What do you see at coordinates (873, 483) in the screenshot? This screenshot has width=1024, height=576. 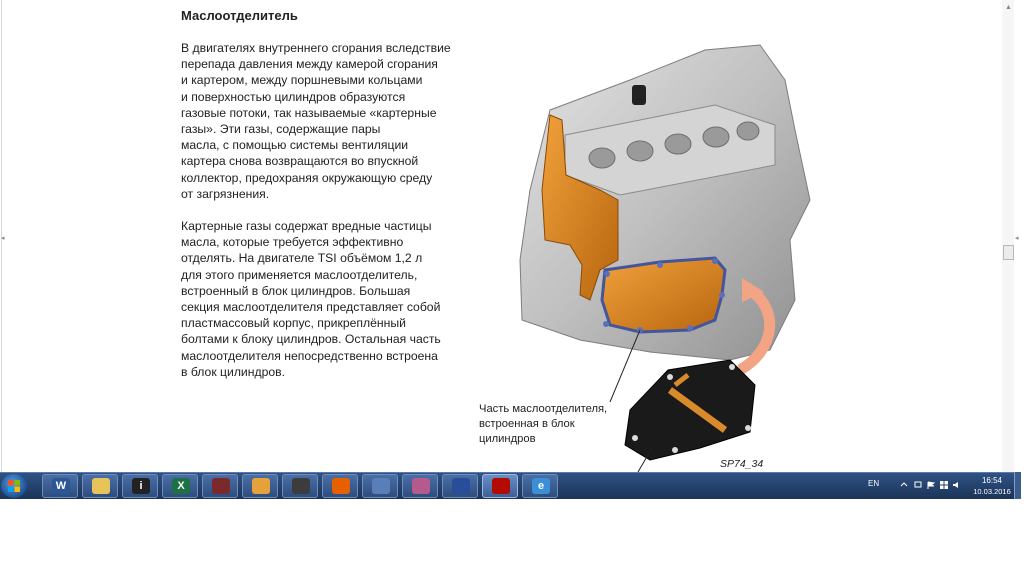 I see `language-indicator: EN` at bounding box center [873, 483].